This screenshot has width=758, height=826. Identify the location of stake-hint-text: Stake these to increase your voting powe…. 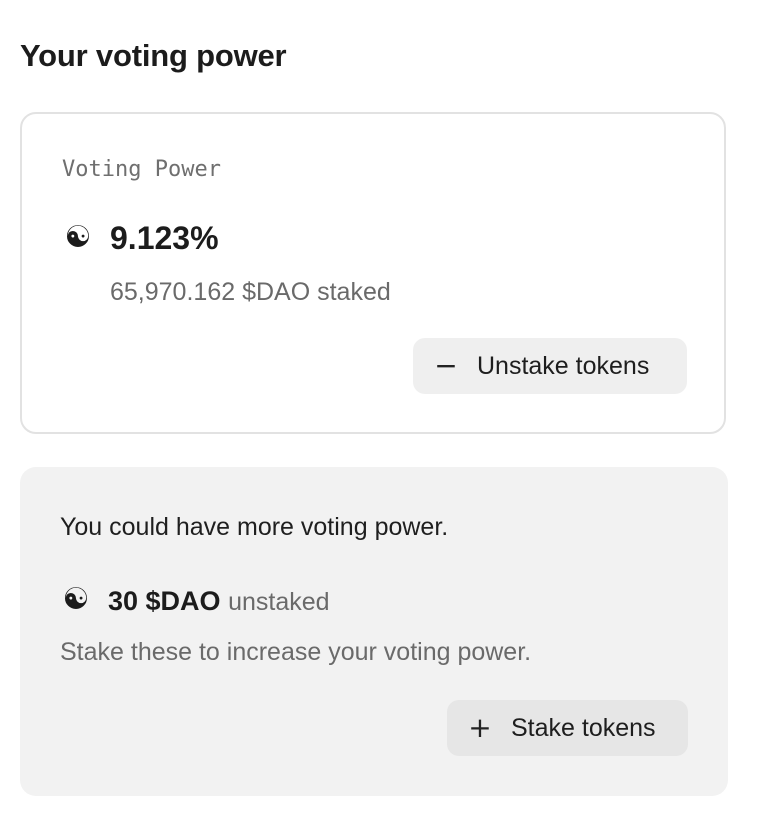
(296, 652).